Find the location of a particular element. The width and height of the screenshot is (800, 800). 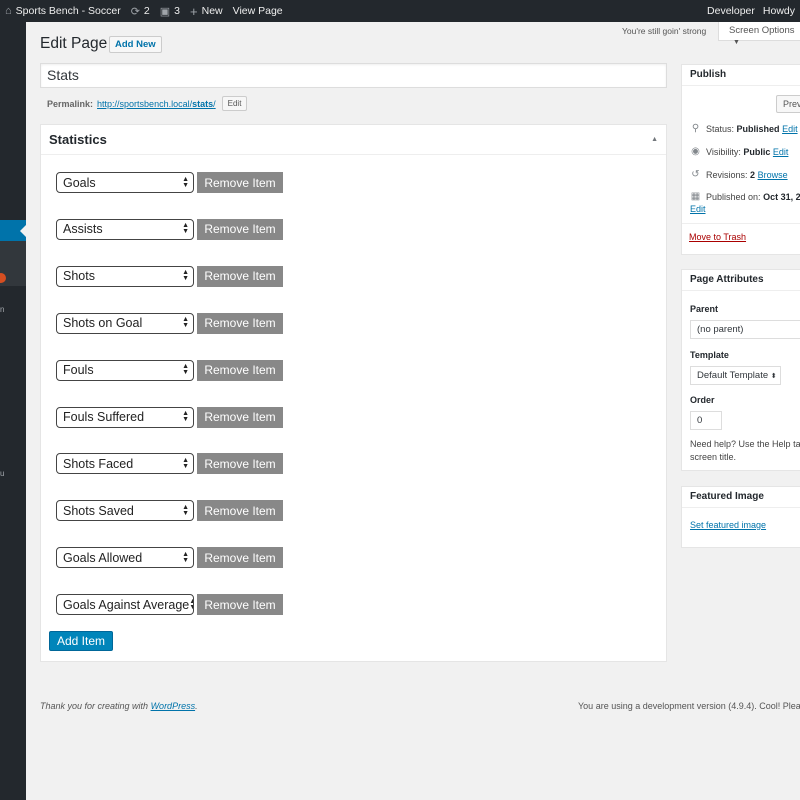

caret-down-icon: ▼ is located at coordinates (736, 42).